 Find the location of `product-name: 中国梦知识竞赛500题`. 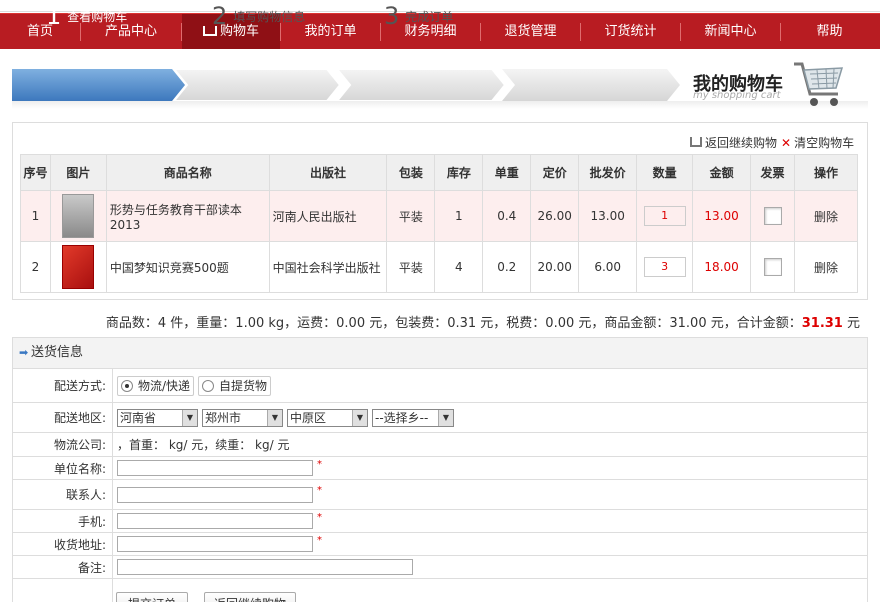

product-name: 中国梦知识竞赛500题 is located at coordinates (187, 267).